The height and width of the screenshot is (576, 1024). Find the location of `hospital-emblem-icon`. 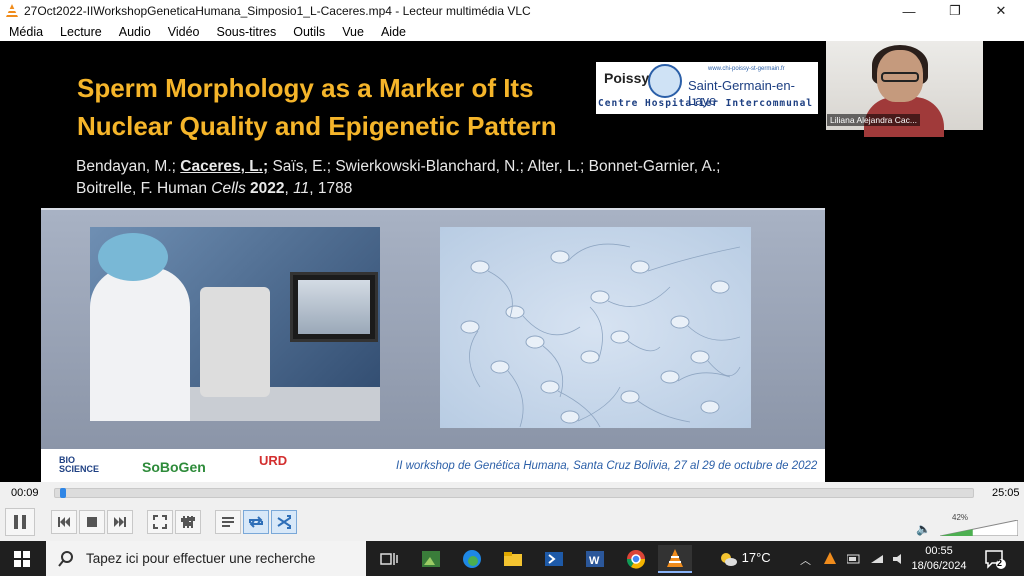

hospital-emblem-icon is located at coordinates (665, 81).